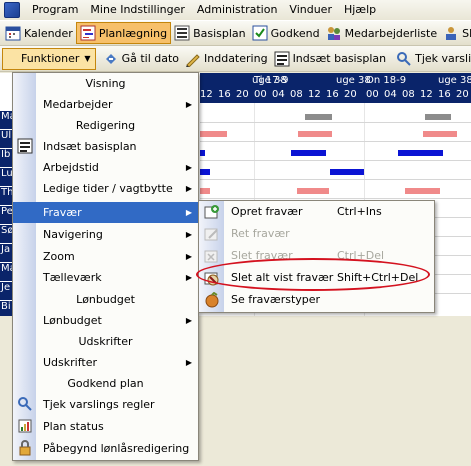 This screenshot has width=471, height=466. I want to click on menu-item-loenbudget: Lønbudget ▶, so click(105, 320).